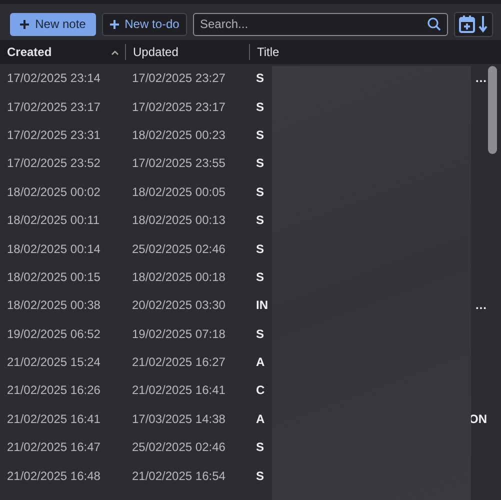 The width and height of the screenshot is (501, 500). I want to click on column-header: Title, so click(268, 52).